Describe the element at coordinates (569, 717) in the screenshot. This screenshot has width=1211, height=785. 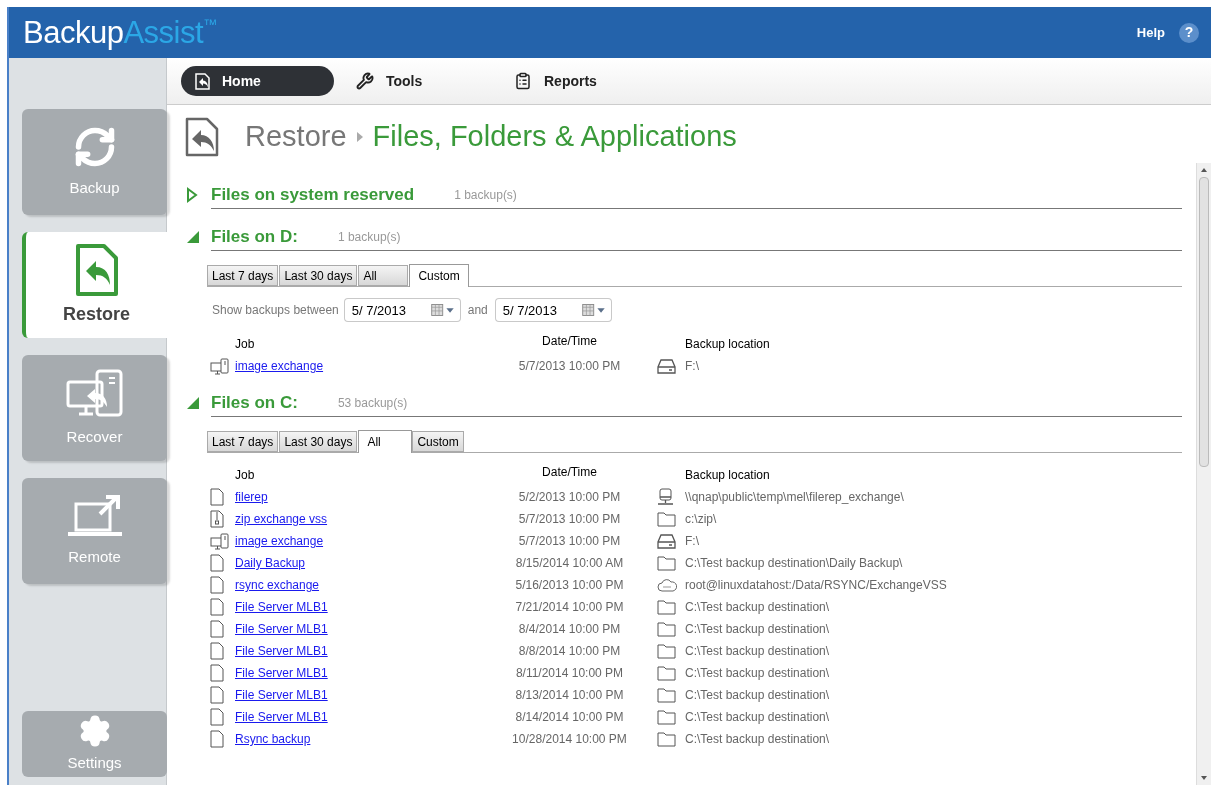
I see `backup-date: 8/14/2014 10:00 PM` at that location.